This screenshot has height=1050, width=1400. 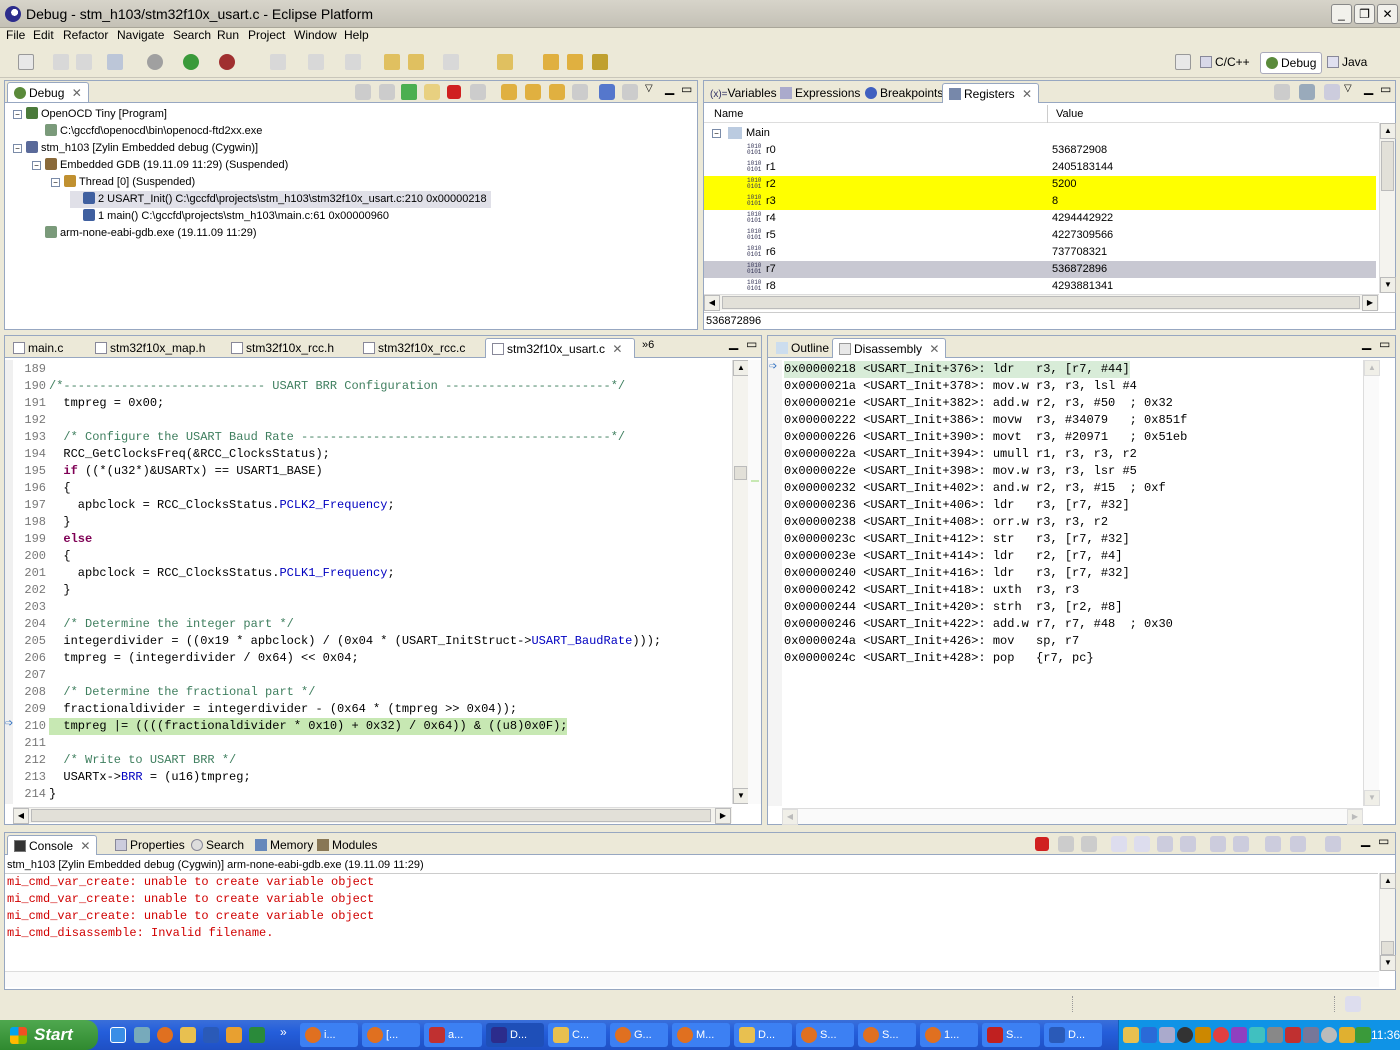 What do you see at coordinates (600, 62) in the screenshot?
I see `tools-icon` at bounding box center [600, 62].